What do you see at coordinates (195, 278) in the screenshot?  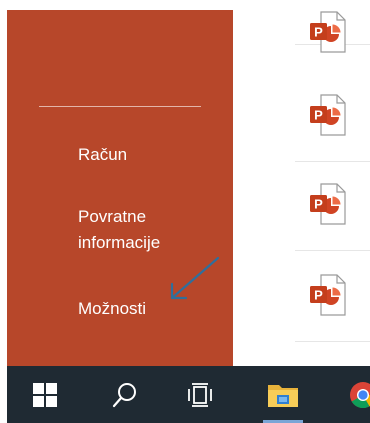 I see `annotation-arrow-icon` at bounding box center [195, 278].